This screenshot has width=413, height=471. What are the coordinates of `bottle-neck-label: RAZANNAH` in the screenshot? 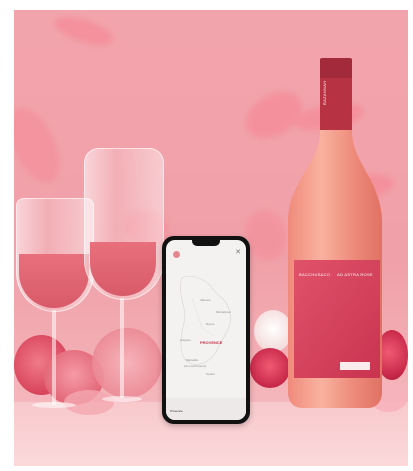 It's located at (324, 92).